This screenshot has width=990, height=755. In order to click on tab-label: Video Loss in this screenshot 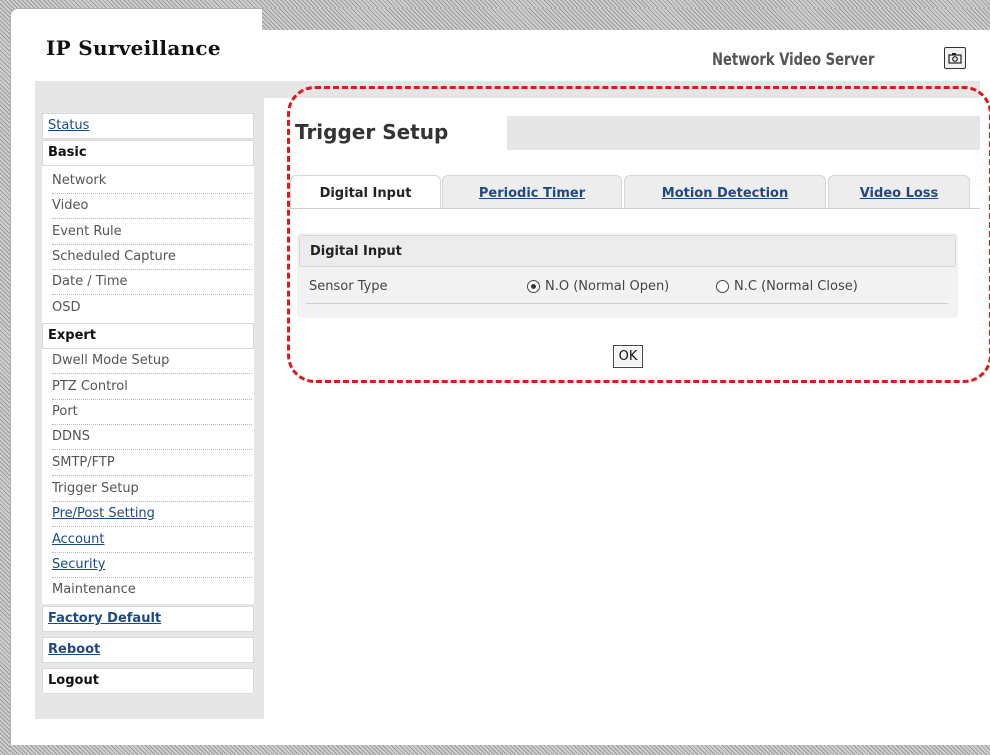, I will do `click(899, 193)`.